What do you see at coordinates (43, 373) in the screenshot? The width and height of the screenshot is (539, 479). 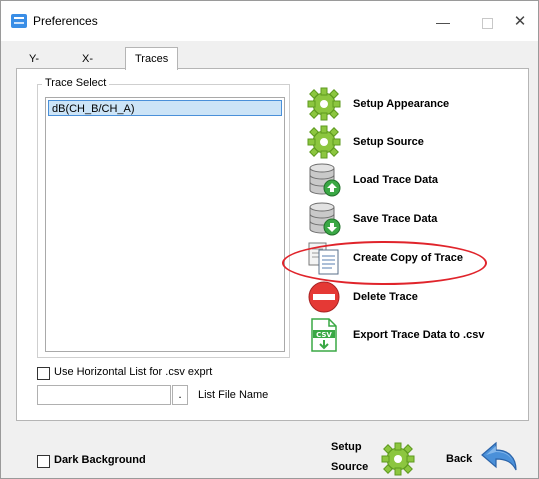 I see `horizontal-list-checkbox` at bounding box center [43, 373].